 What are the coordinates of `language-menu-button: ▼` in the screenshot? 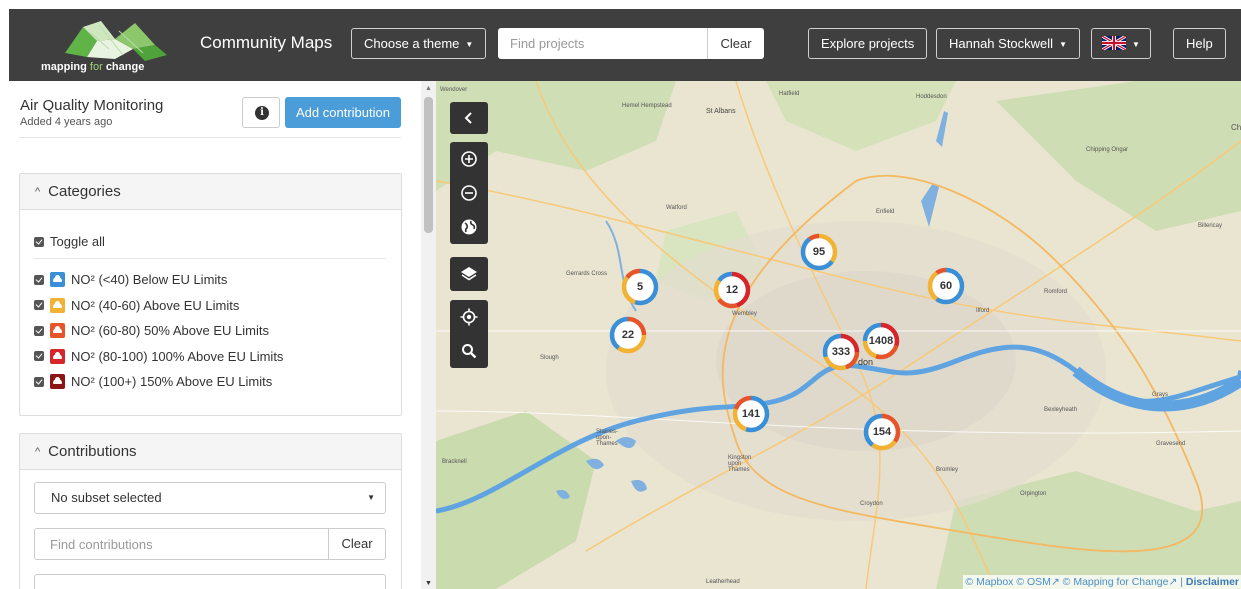 It's located at (1121, 43).